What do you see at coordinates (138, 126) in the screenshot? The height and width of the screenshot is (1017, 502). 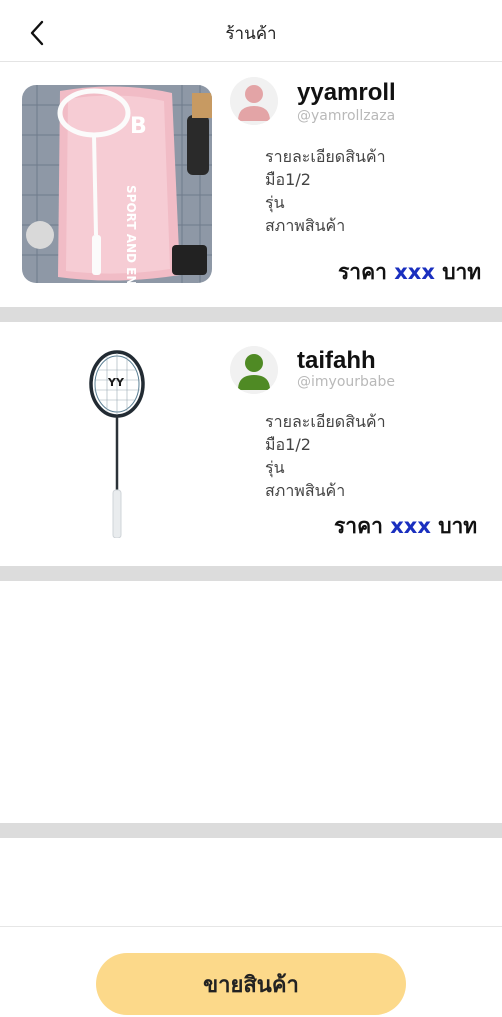 I see `svg-text: B` at bounding box center [138, 126].